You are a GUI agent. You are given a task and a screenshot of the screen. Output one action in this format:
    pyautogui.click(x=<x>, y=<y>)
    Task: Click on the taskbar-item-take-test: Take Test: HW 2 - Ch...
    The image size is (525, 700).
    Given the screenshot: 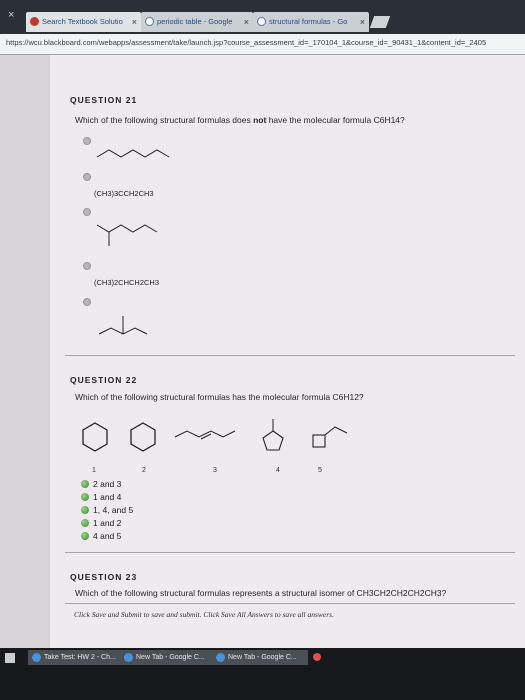 What is the action you would take?
    pyautogui.click(x=76, y=657)
    